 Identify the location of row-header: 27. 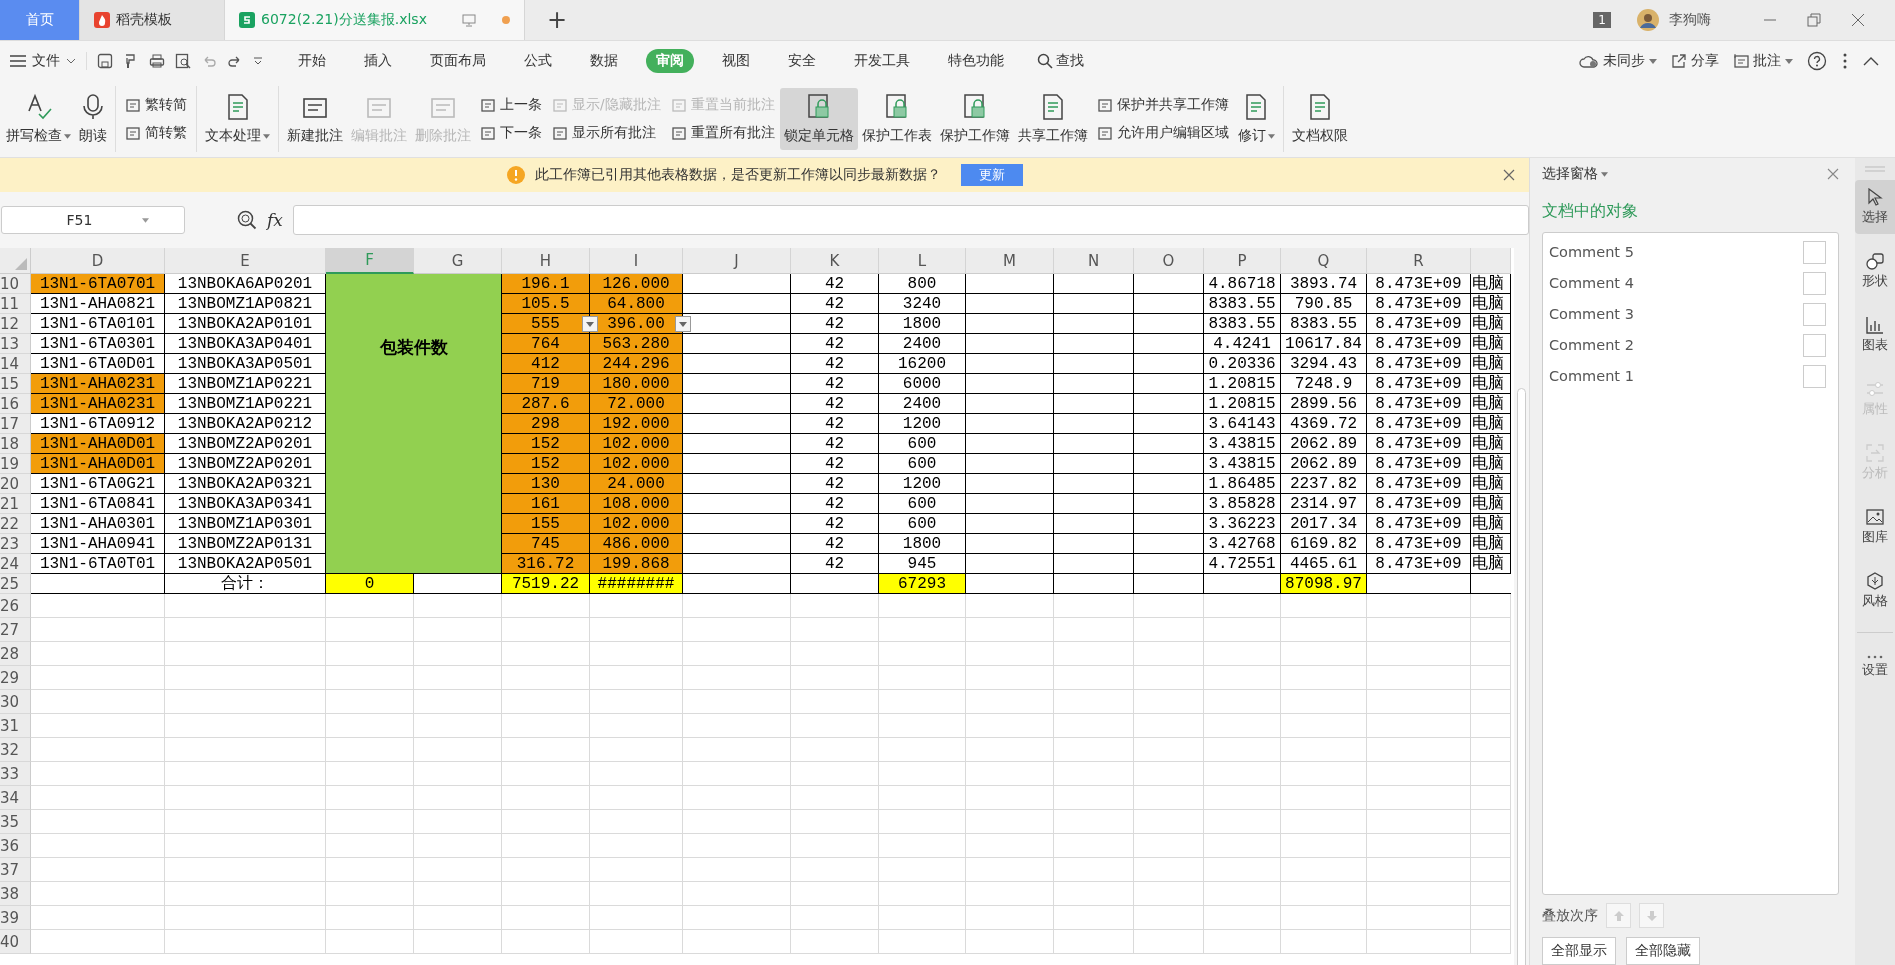
(15, 630).